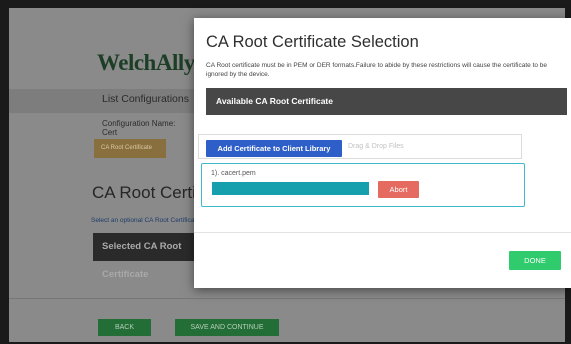  Describe the element at coordinates (139, 123) in the screenshot. I see `configuration-name-label: Configuration Name:` at that location.